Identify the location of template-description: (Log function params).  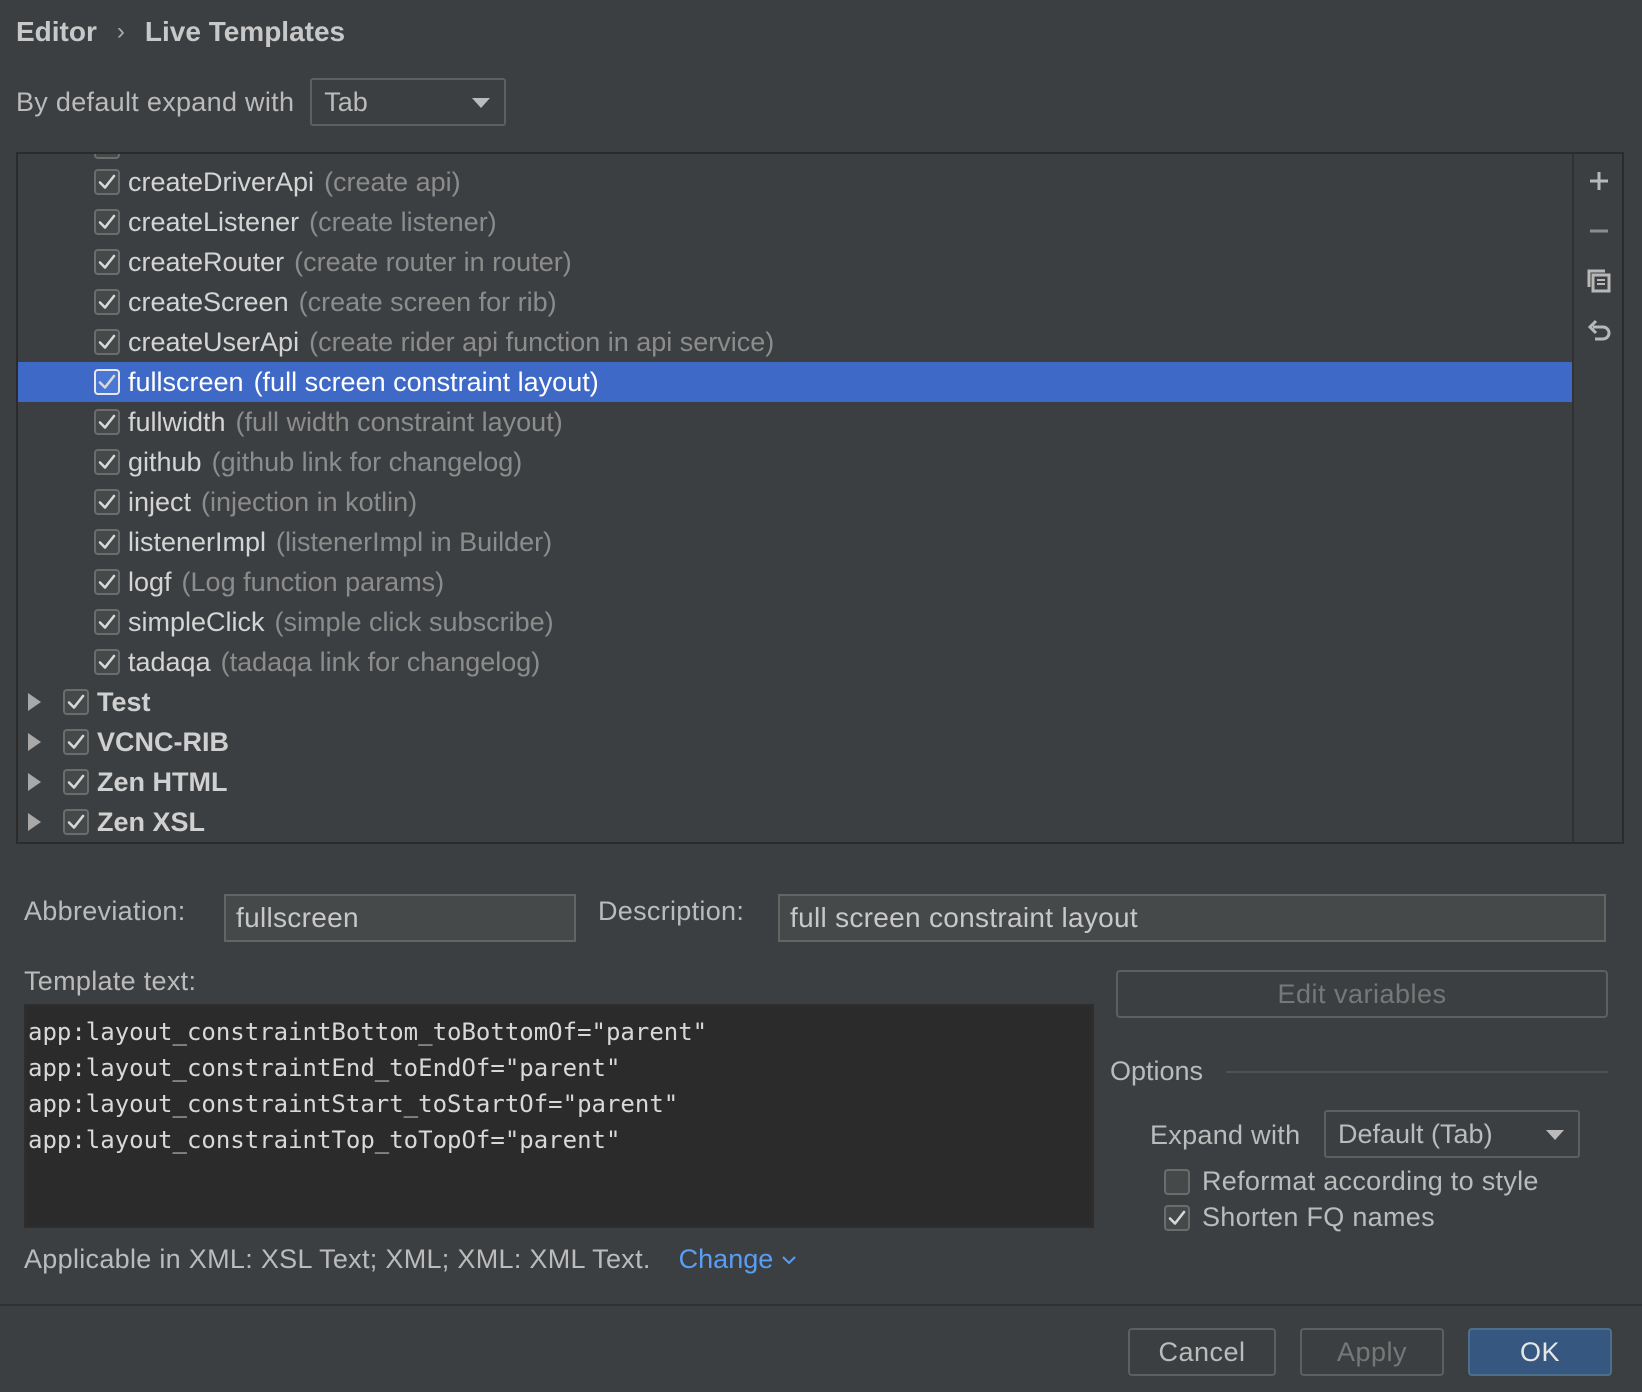
(313, 581).